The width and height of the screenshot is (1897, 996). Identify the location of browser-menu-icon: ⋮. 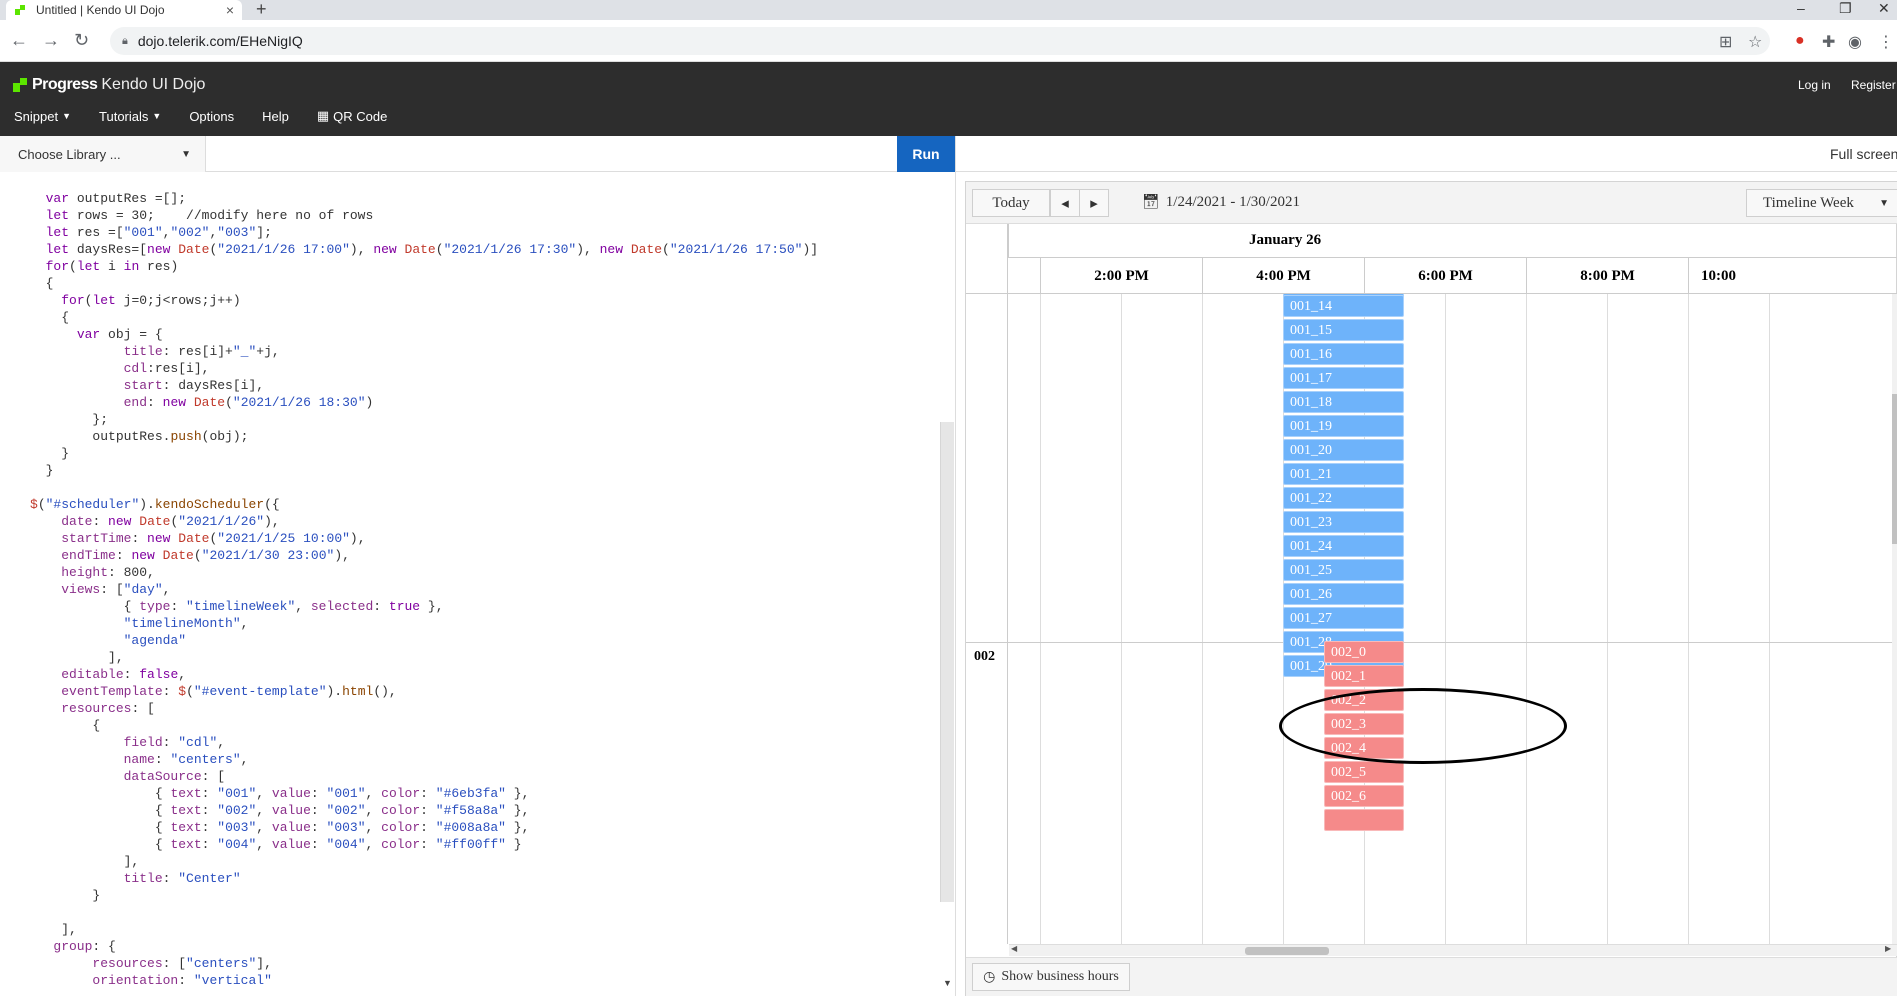
(1886, 42).